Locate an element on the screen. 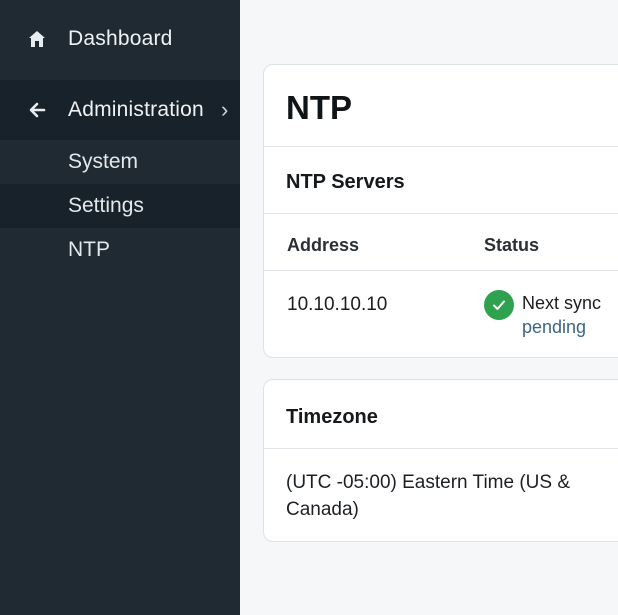 This screenshot has height=615, width=618. check-circle-icon is located at coordinates (499, 305).